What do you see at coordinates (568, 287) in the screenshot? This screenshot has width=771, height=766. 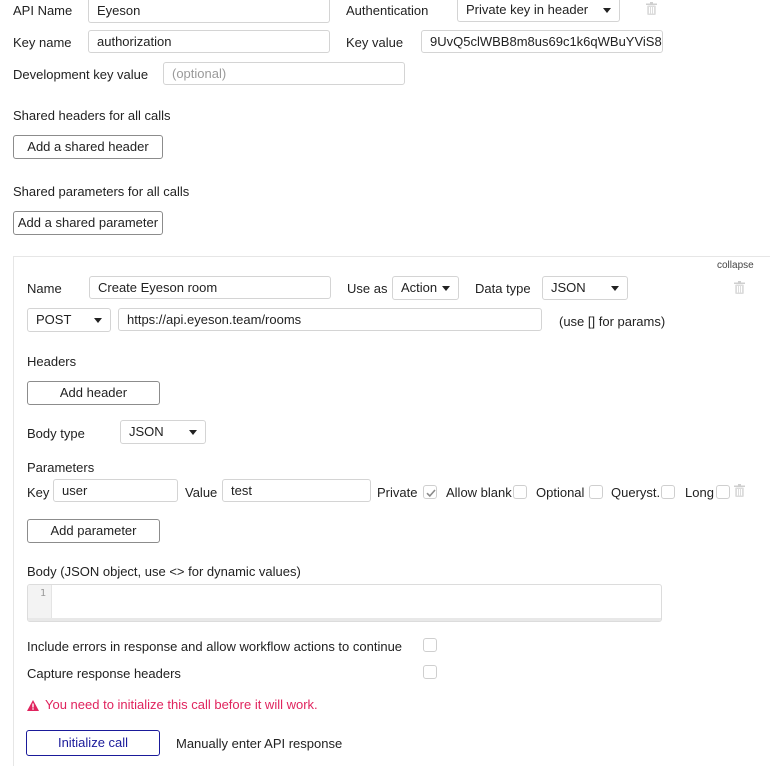 I see `data-type-select-value: JSON` at bounding box center [568, 287].